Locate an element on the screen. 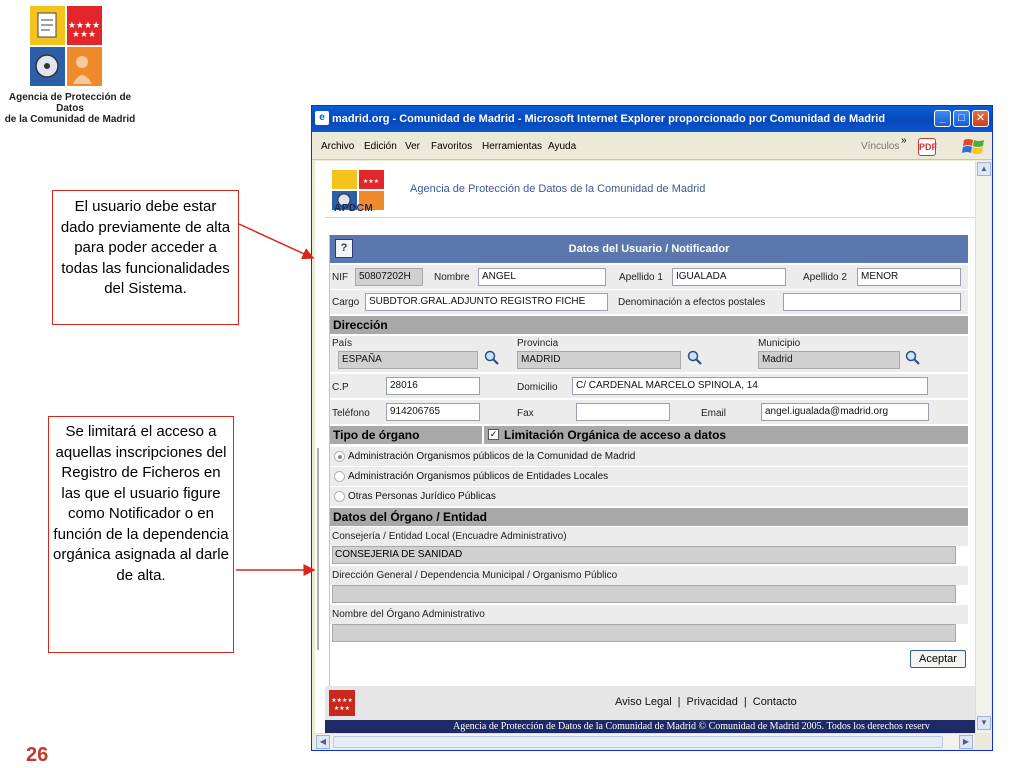 The width and height of the screenshot is (1024, 768). direccion-general-field is located at coordinates (644, 594).